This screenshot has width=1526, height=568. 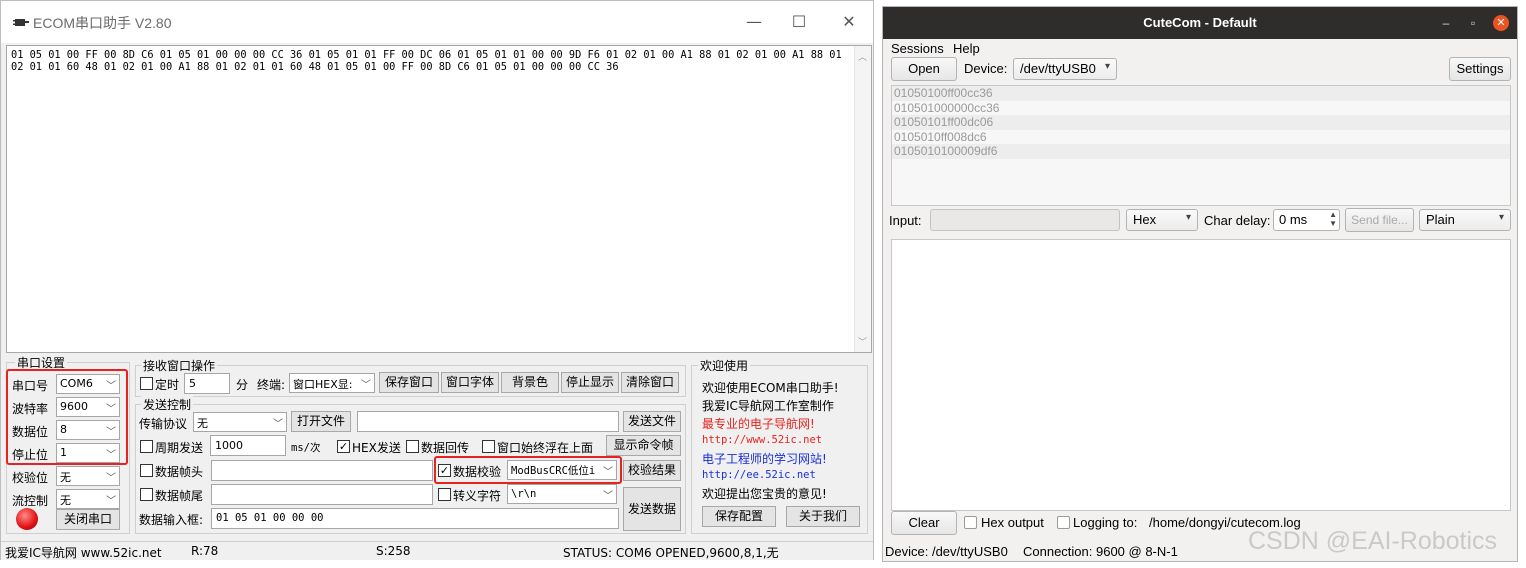 What do you see at coordinates (590, 382) in the screenshot?
I see `stop-display-button: 停止显示` at bounding box center [590, 382].